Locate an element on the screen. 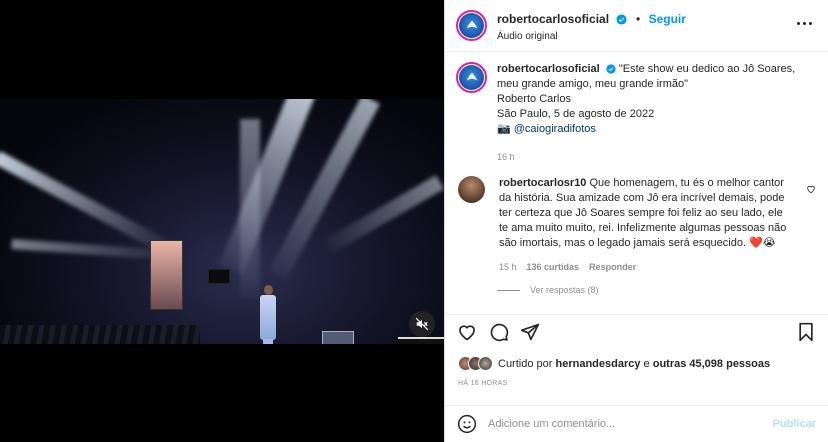  caption-place-date: São Paulo, 5 de agosto de 2022 is located at coordinates (576, 114).